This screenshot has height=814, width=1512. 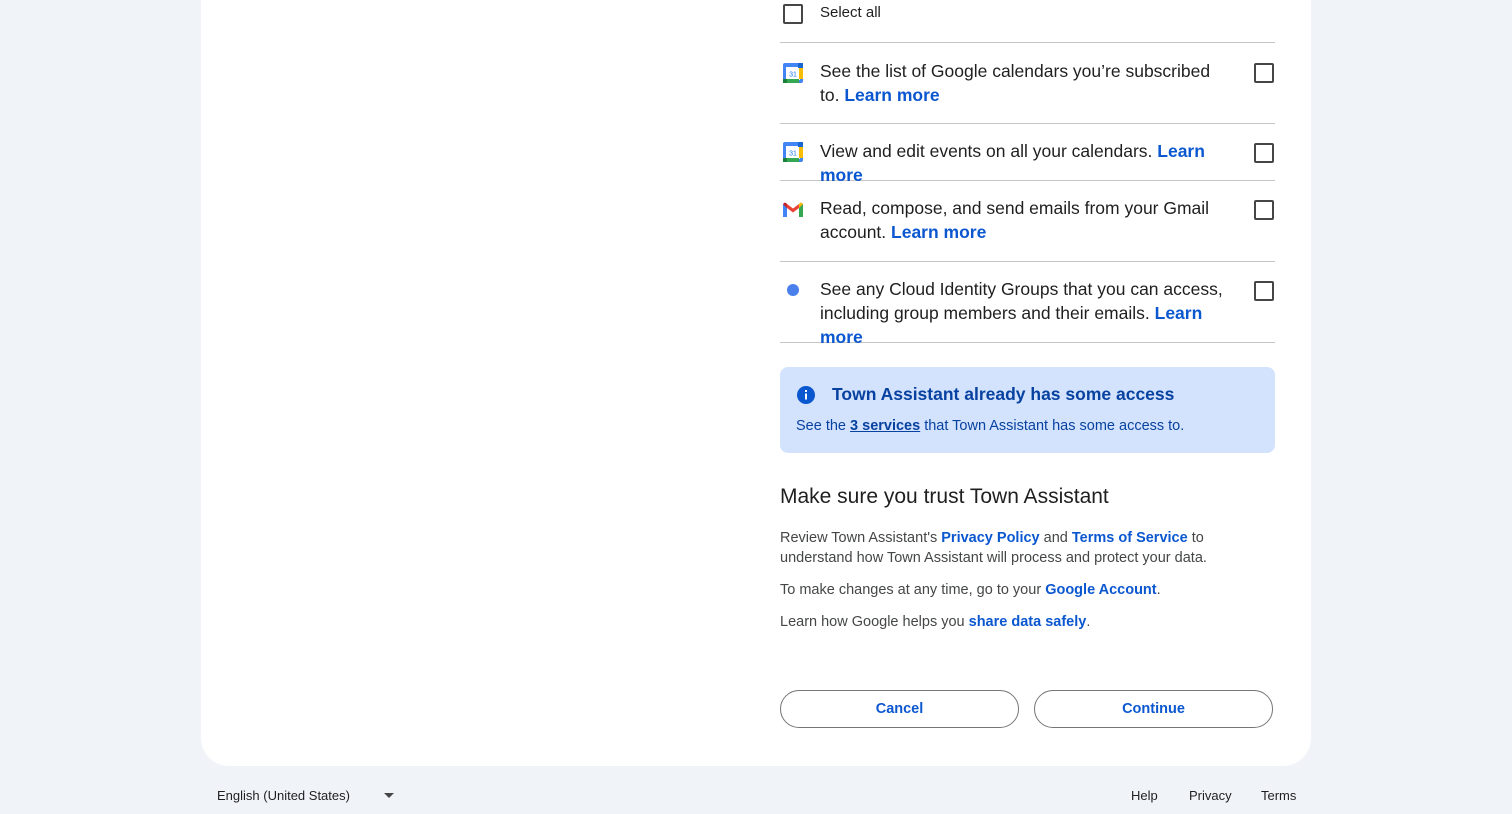 What do you see at coordinates (793, 14) in the screenshot?
I see `select-all-checkbox` at bounding box center [793, 14].